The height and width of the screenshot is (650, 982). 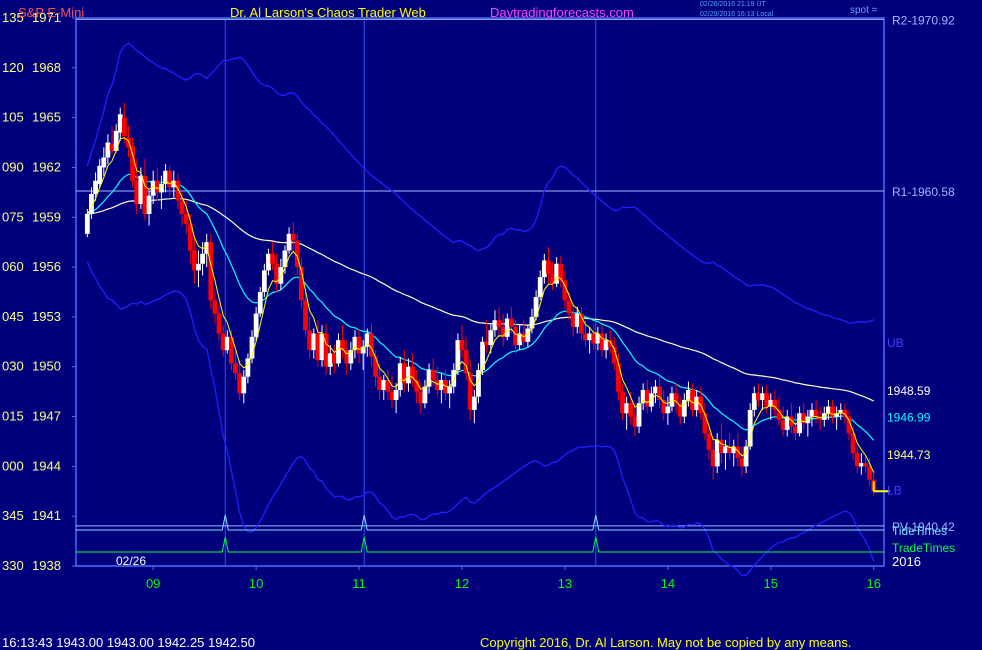 I want to click on y-tick-1941: 1941, so click(x=46, y=515).